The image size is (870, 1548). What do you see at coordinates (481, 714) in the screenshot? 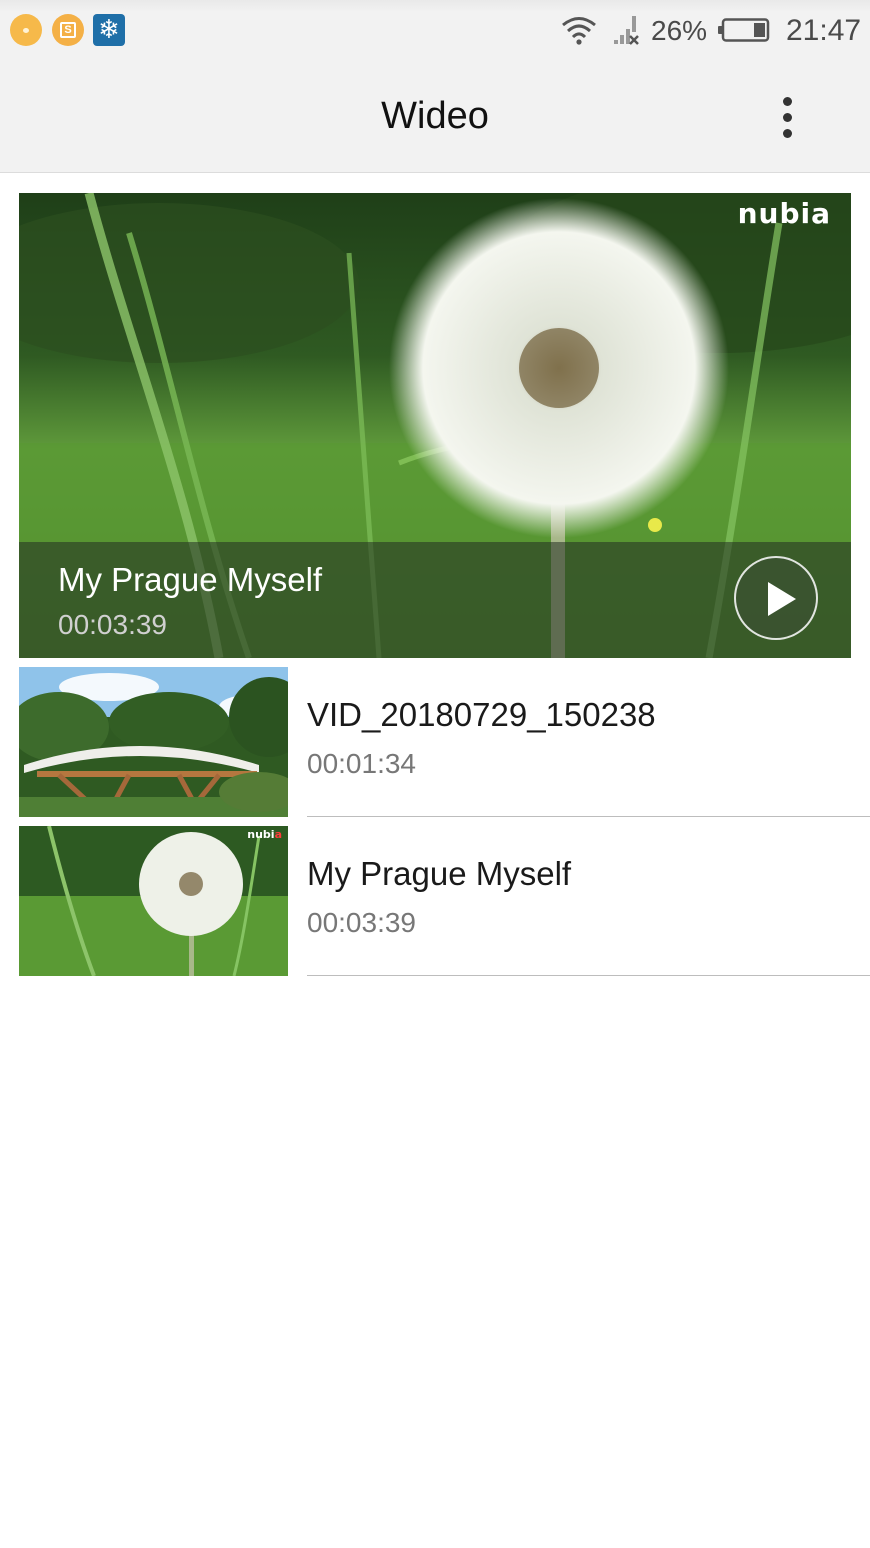
I see `video-title: VID_20180729_150238` at bounding box center [481, 714].